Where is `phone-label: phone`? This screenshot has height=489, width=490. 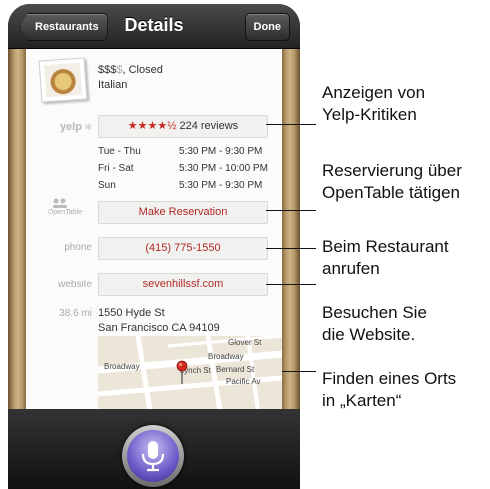
phone-label: phone is located at coordinates (78, 247).